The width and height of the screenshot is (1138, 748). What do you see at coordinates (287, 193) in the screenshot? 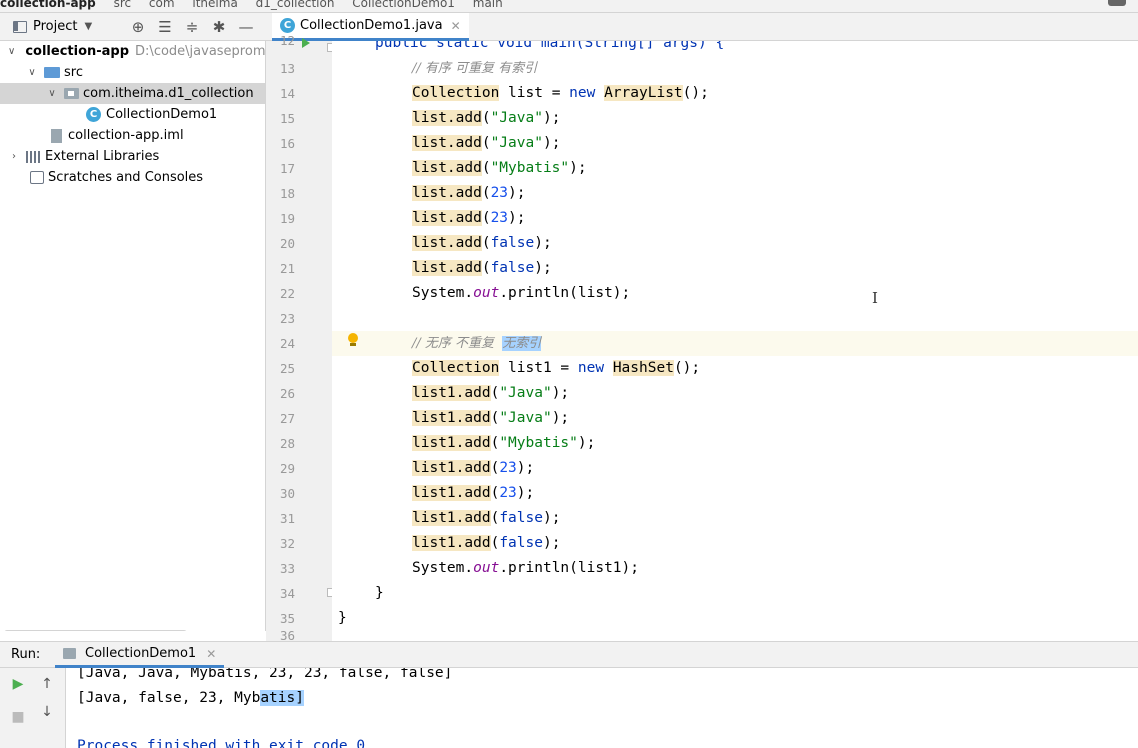
I see `line-number: 18` at bounding box center [287, 193].